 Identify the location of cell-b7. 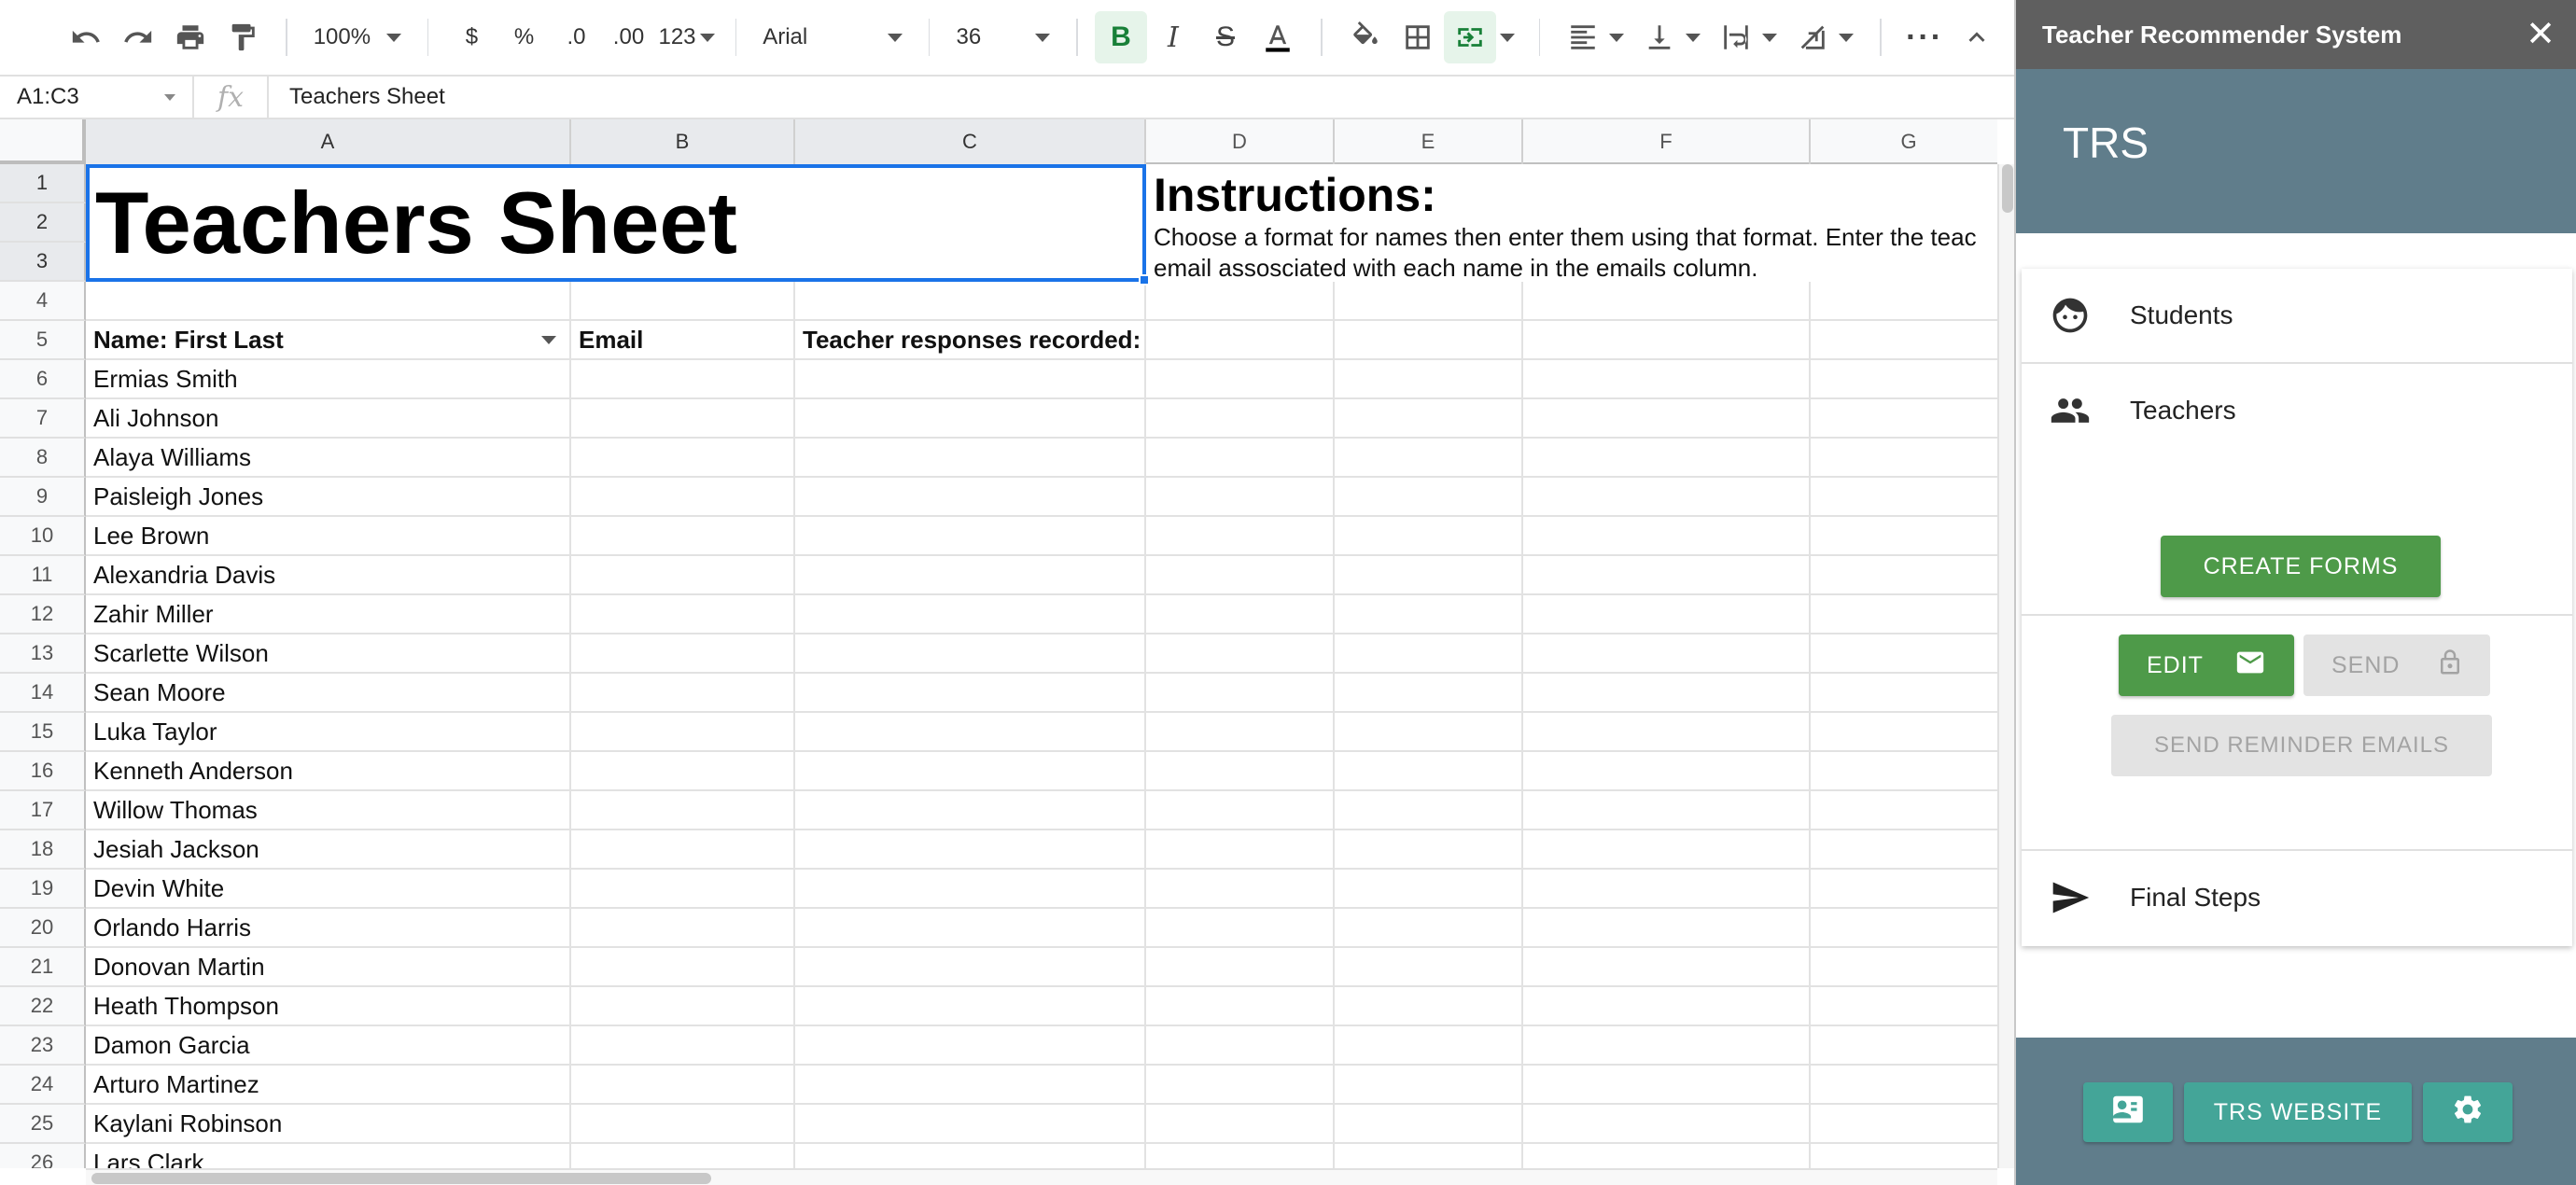
(683, 419).